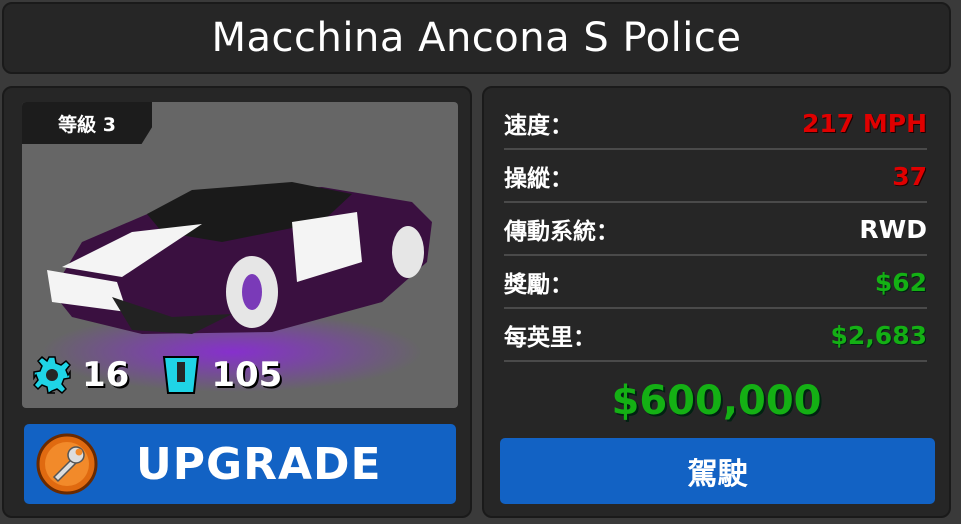 This screenshot has width=961, height=524. Describe the element at coordinates (878, 335) in the screenshot. I see `stat-value: $2,683` at that location.